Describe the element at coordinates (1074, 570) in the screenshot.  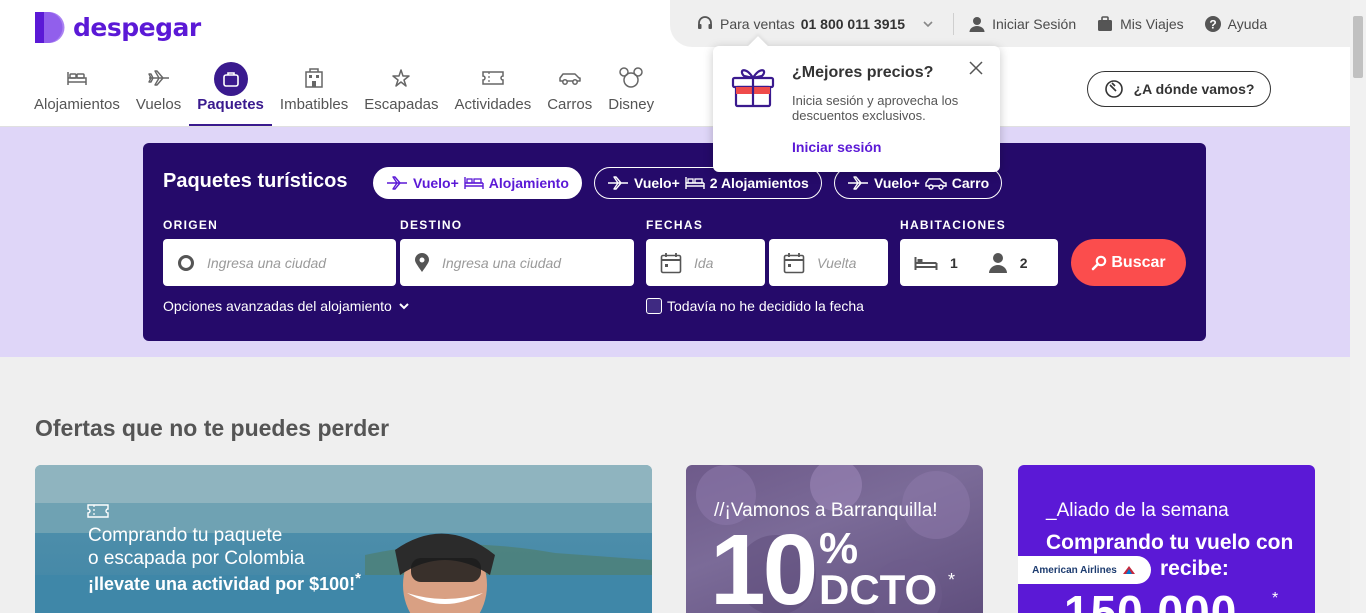
I see `airline-name: American Airlines` at that location.